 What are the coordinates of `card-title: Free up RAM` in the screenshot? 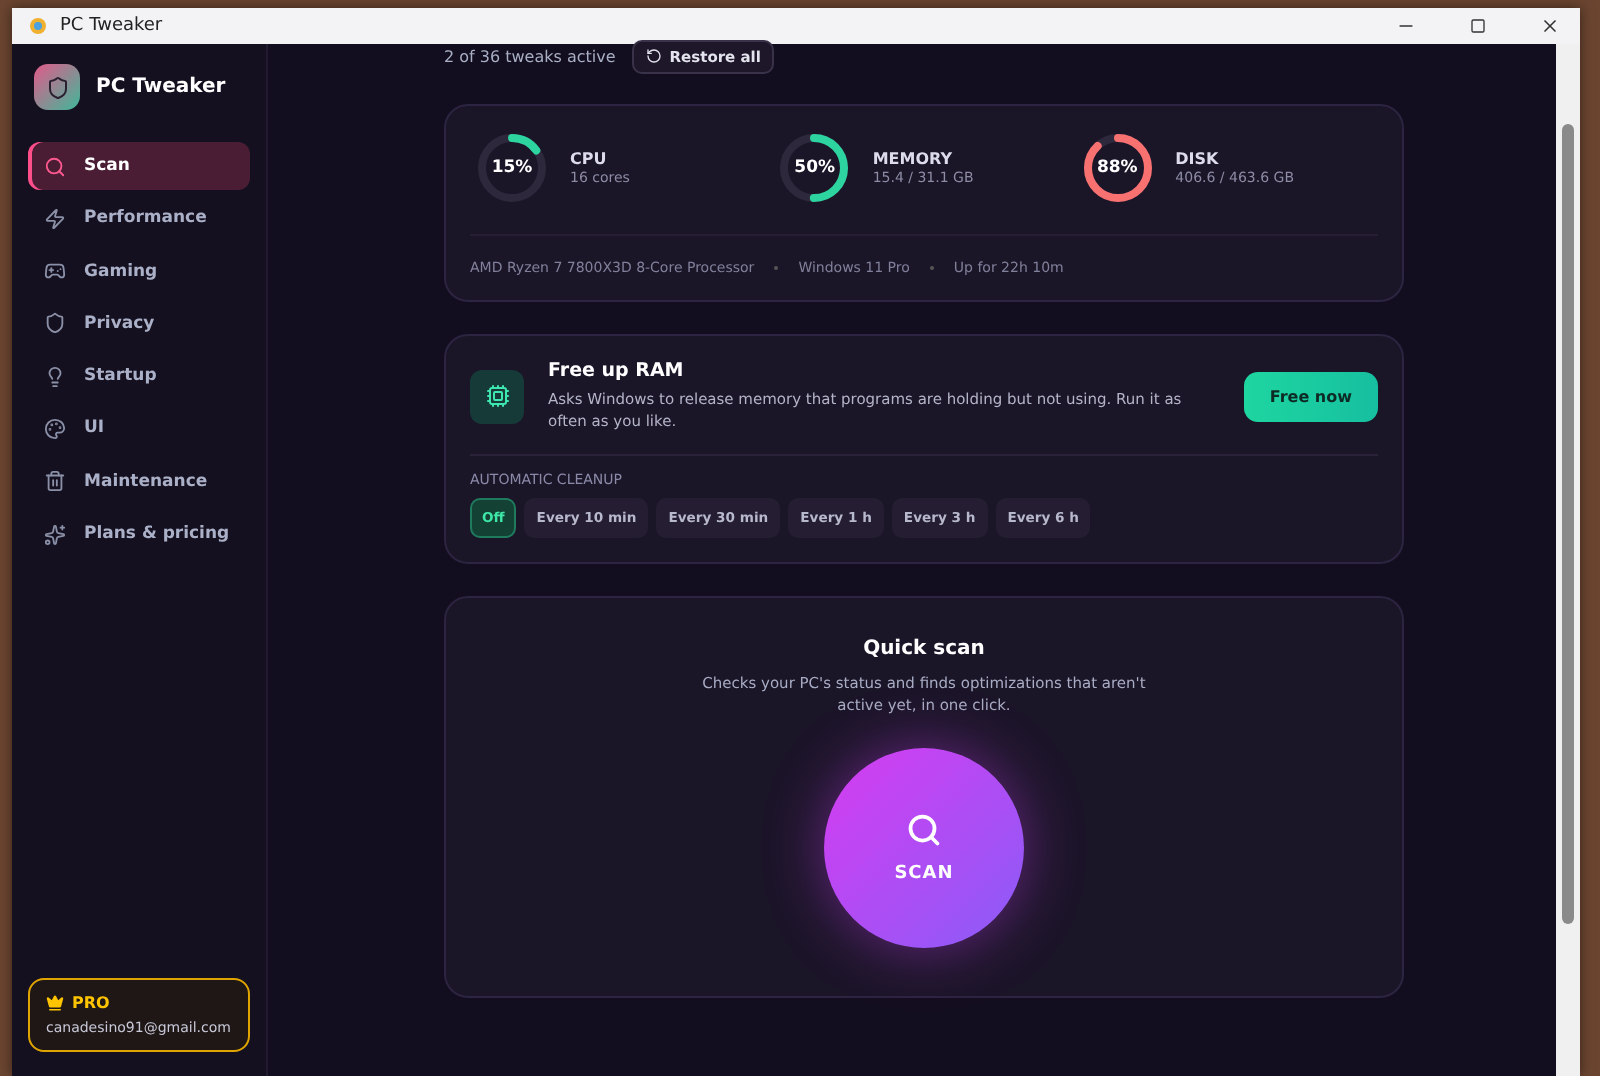 It's located at (617, 371).